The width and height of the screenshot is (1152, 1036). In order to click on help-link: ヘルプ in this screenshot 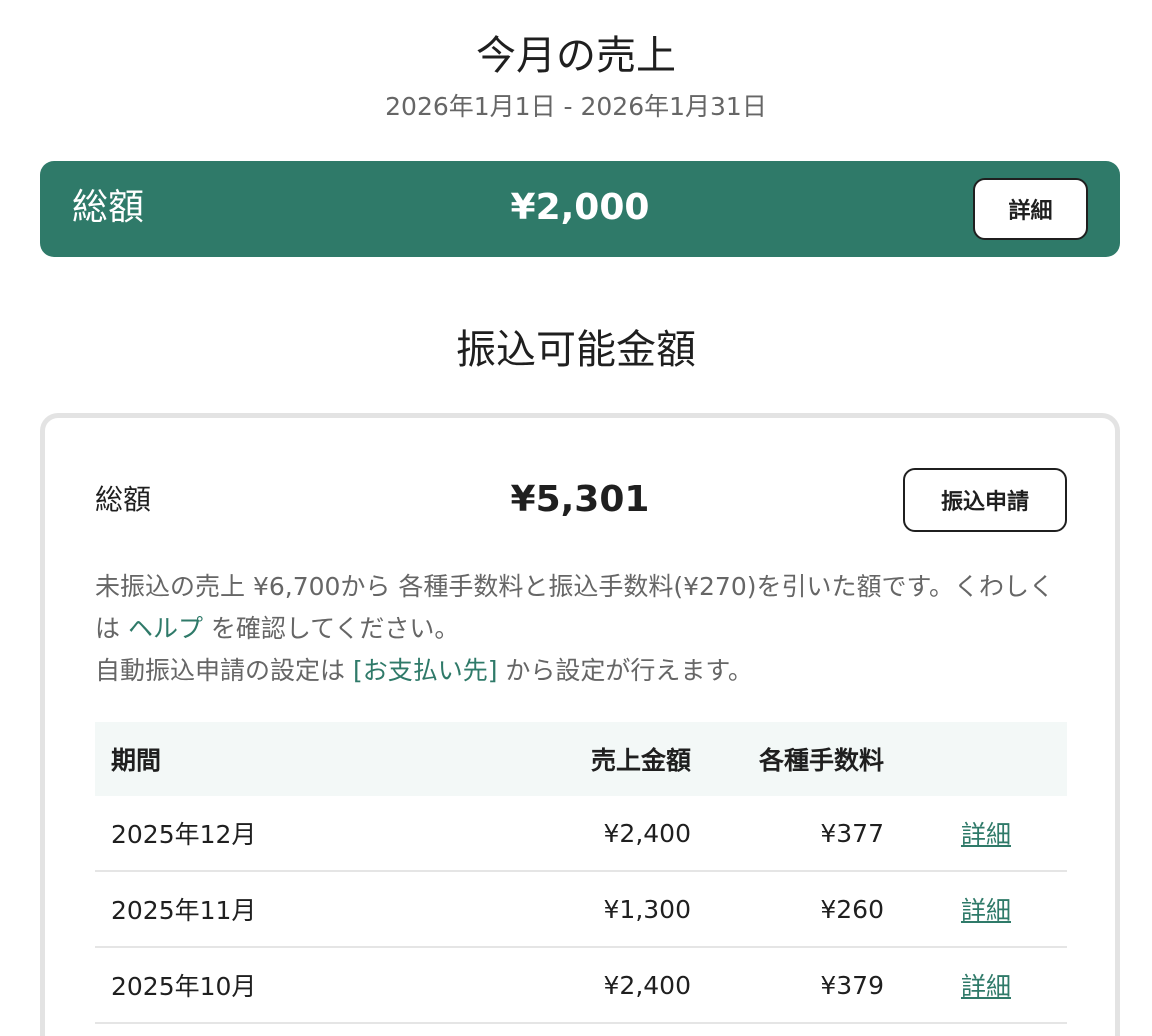, I will do `click(165, 628)`.